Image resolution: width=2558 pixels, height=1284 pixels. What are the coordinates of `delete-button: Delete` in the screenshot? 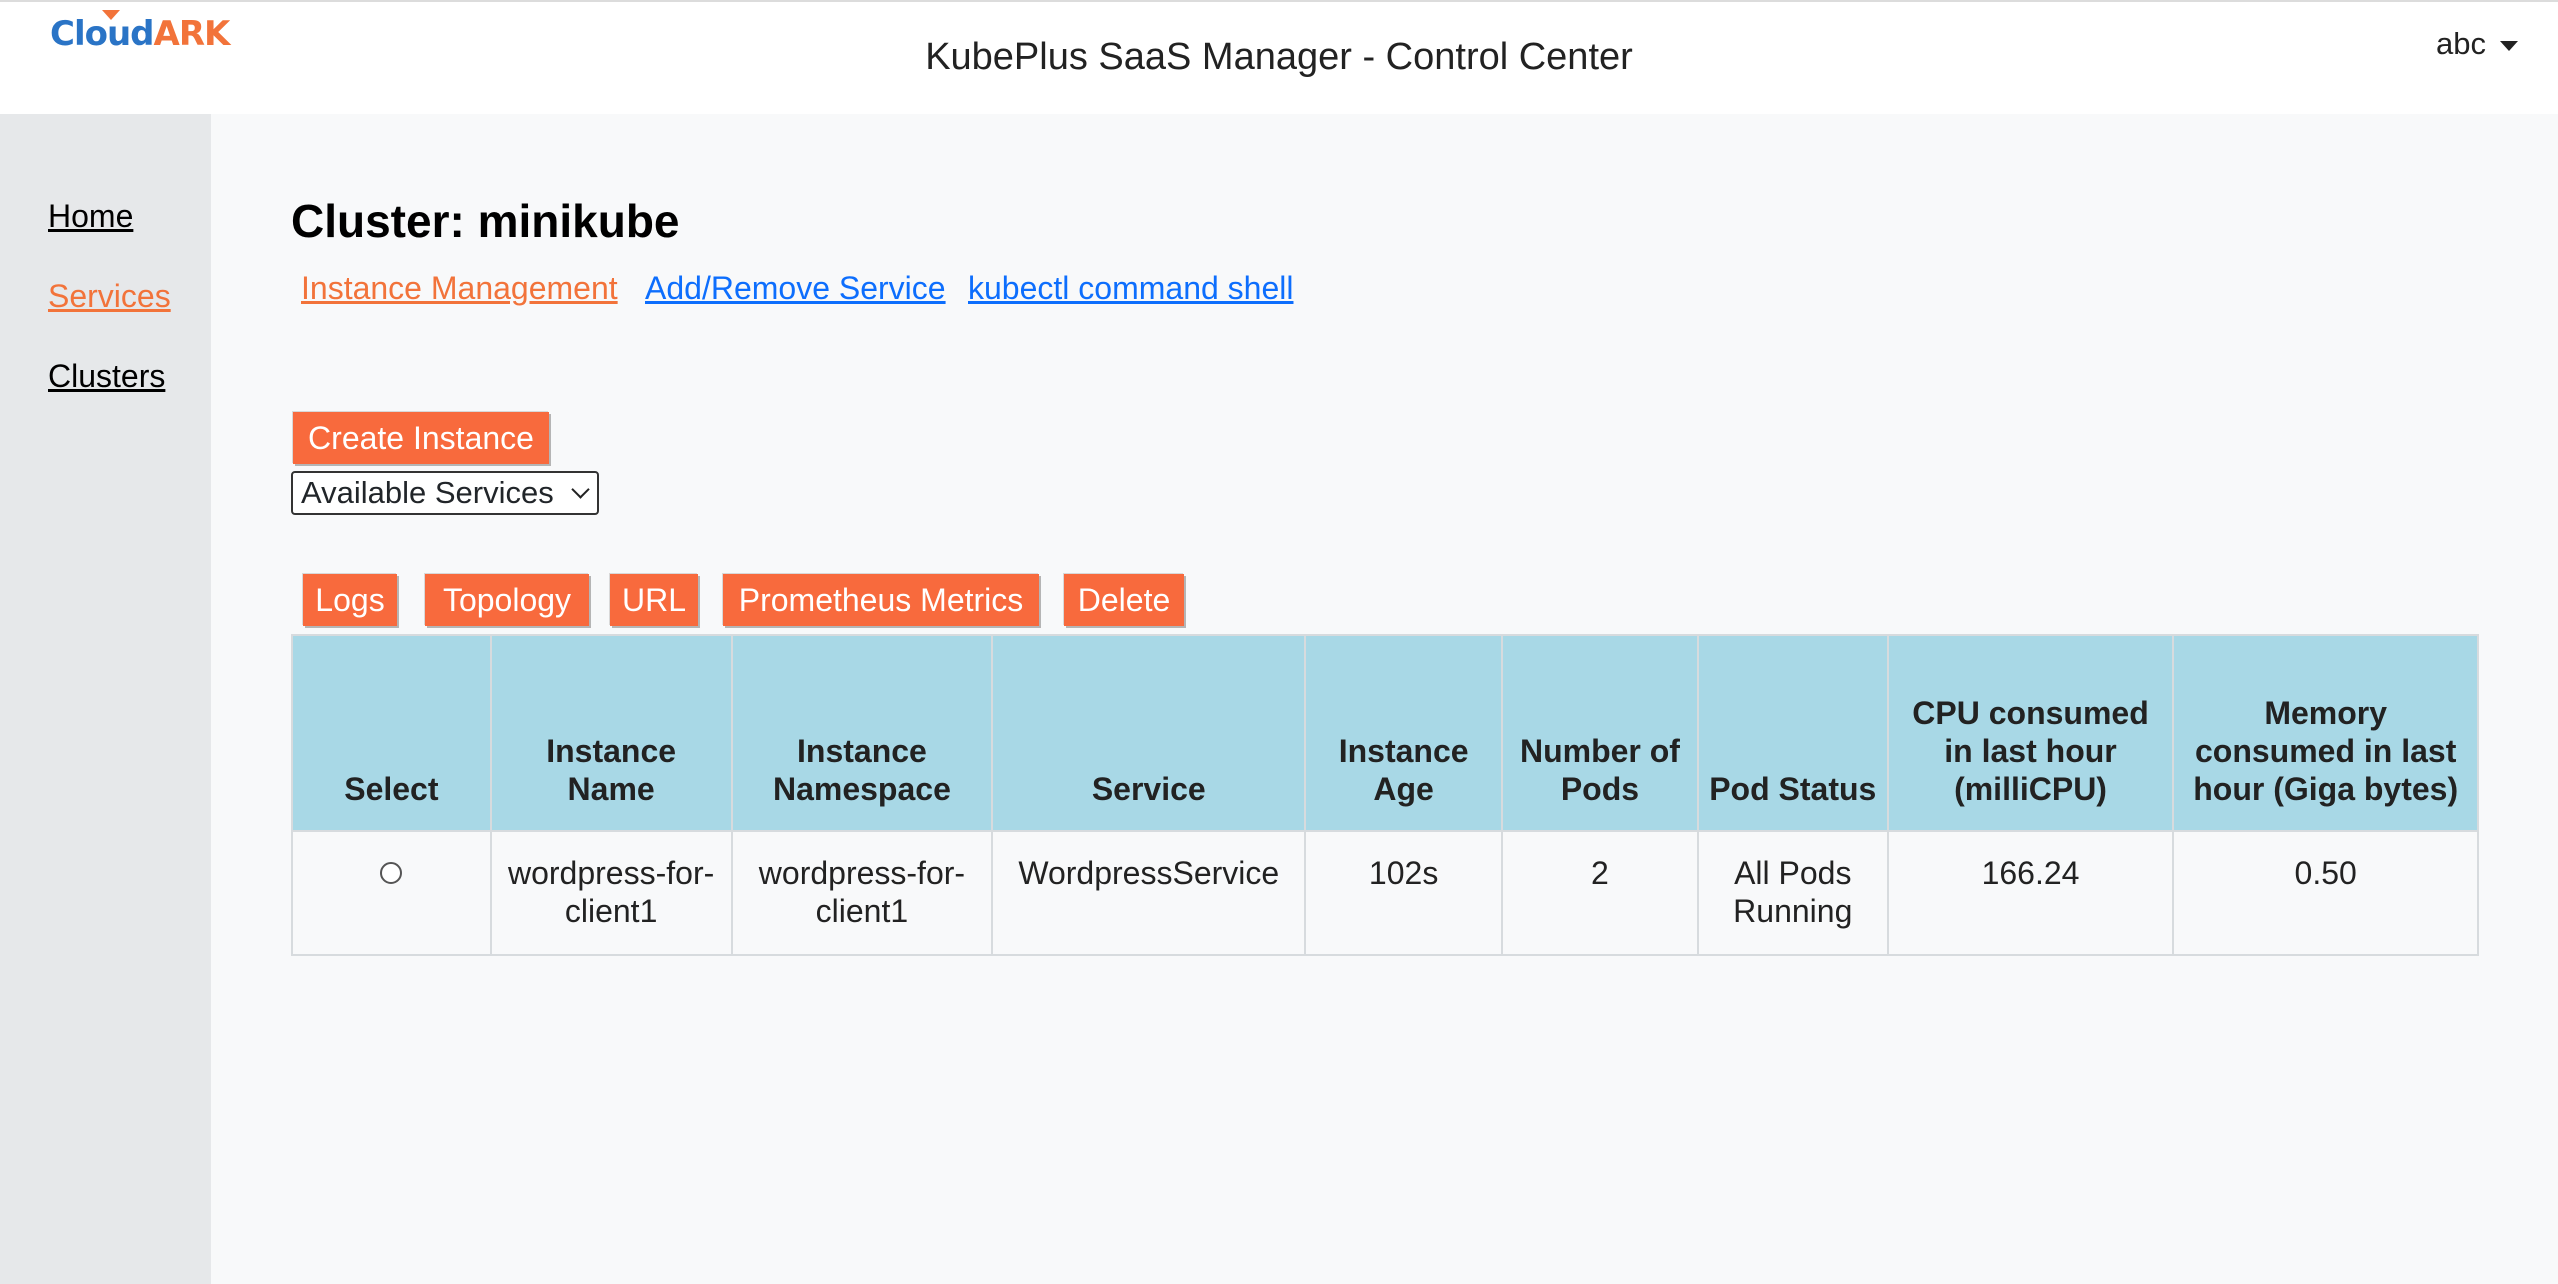 It's located at (1124, 600).